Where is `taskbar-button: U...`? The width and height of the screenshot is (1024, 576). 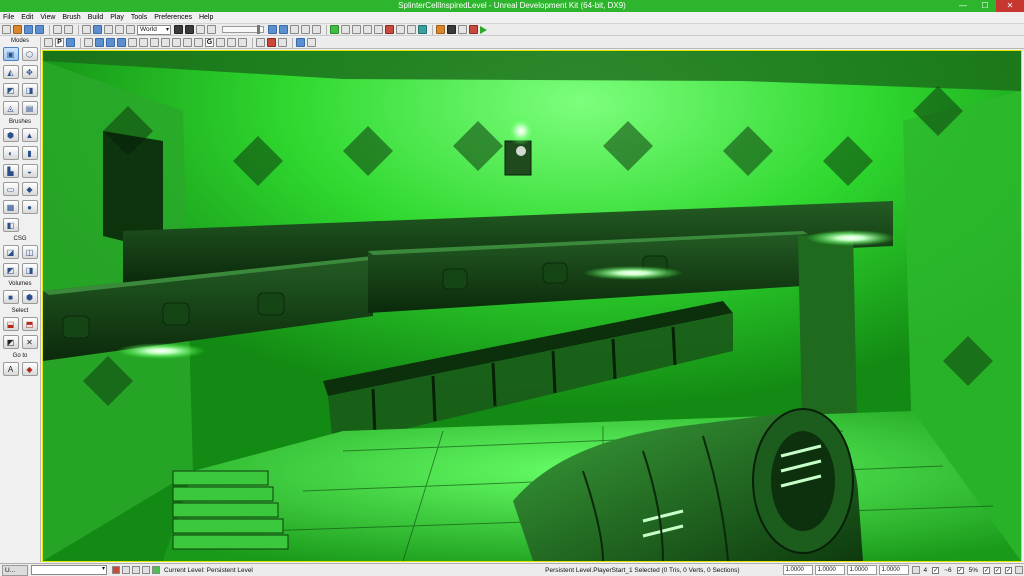 taskbar-button: U... is located at coordinates (15, 570).